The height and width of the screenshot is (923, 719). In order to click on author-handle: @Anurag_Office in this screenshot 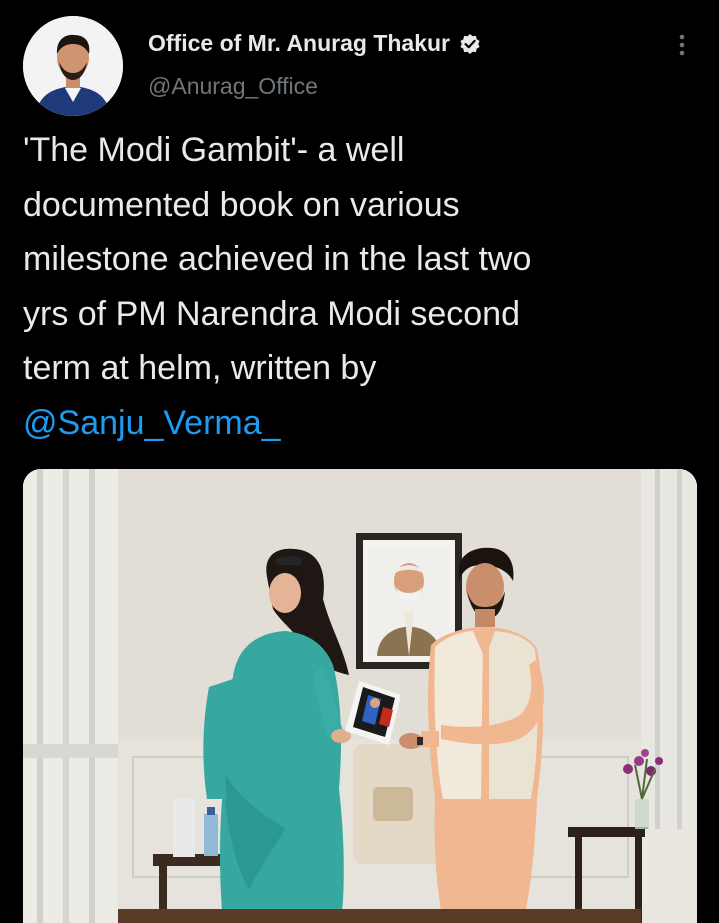, I will do `click(233, 86)`.